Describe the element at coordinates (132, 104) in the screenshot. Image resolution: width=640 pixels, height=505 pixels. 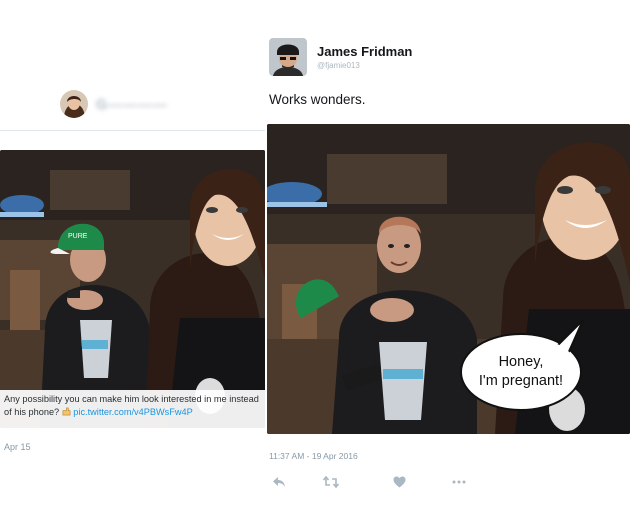
I see `user-handle: G————` at that location.